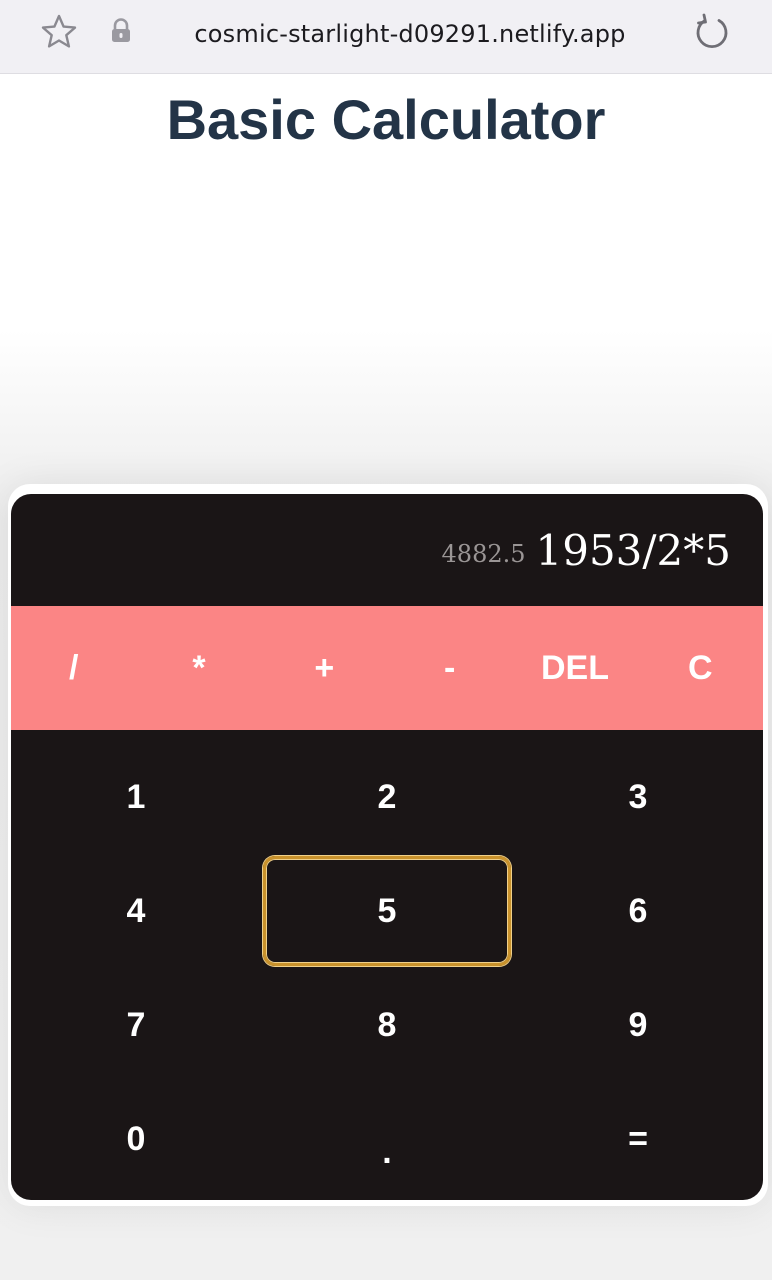 The width and height of the screenshot is (772, 1280). Describe the element at coordinates (386, 119) in the screenshot. I see `page-title: Basic Calculator` at that location.